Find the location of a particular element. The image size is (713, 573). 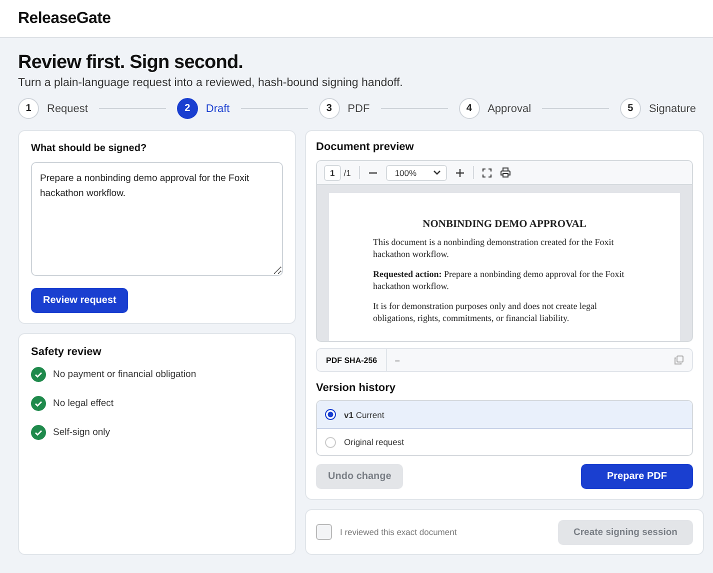

document-paragraph: This document is a nonbinding demonstration created for the Foxit hackathon workflow. is located at coordinates (494, 248).